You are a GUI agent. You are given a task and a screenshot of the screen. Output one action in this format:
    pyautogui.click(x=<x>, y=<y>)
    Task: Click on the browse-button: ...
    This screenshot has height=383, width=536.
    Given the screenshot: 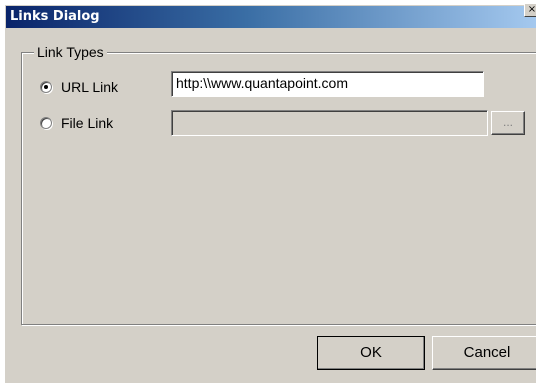 What is the action you would take?
    pyautogui.click(x=508, y=123)
    